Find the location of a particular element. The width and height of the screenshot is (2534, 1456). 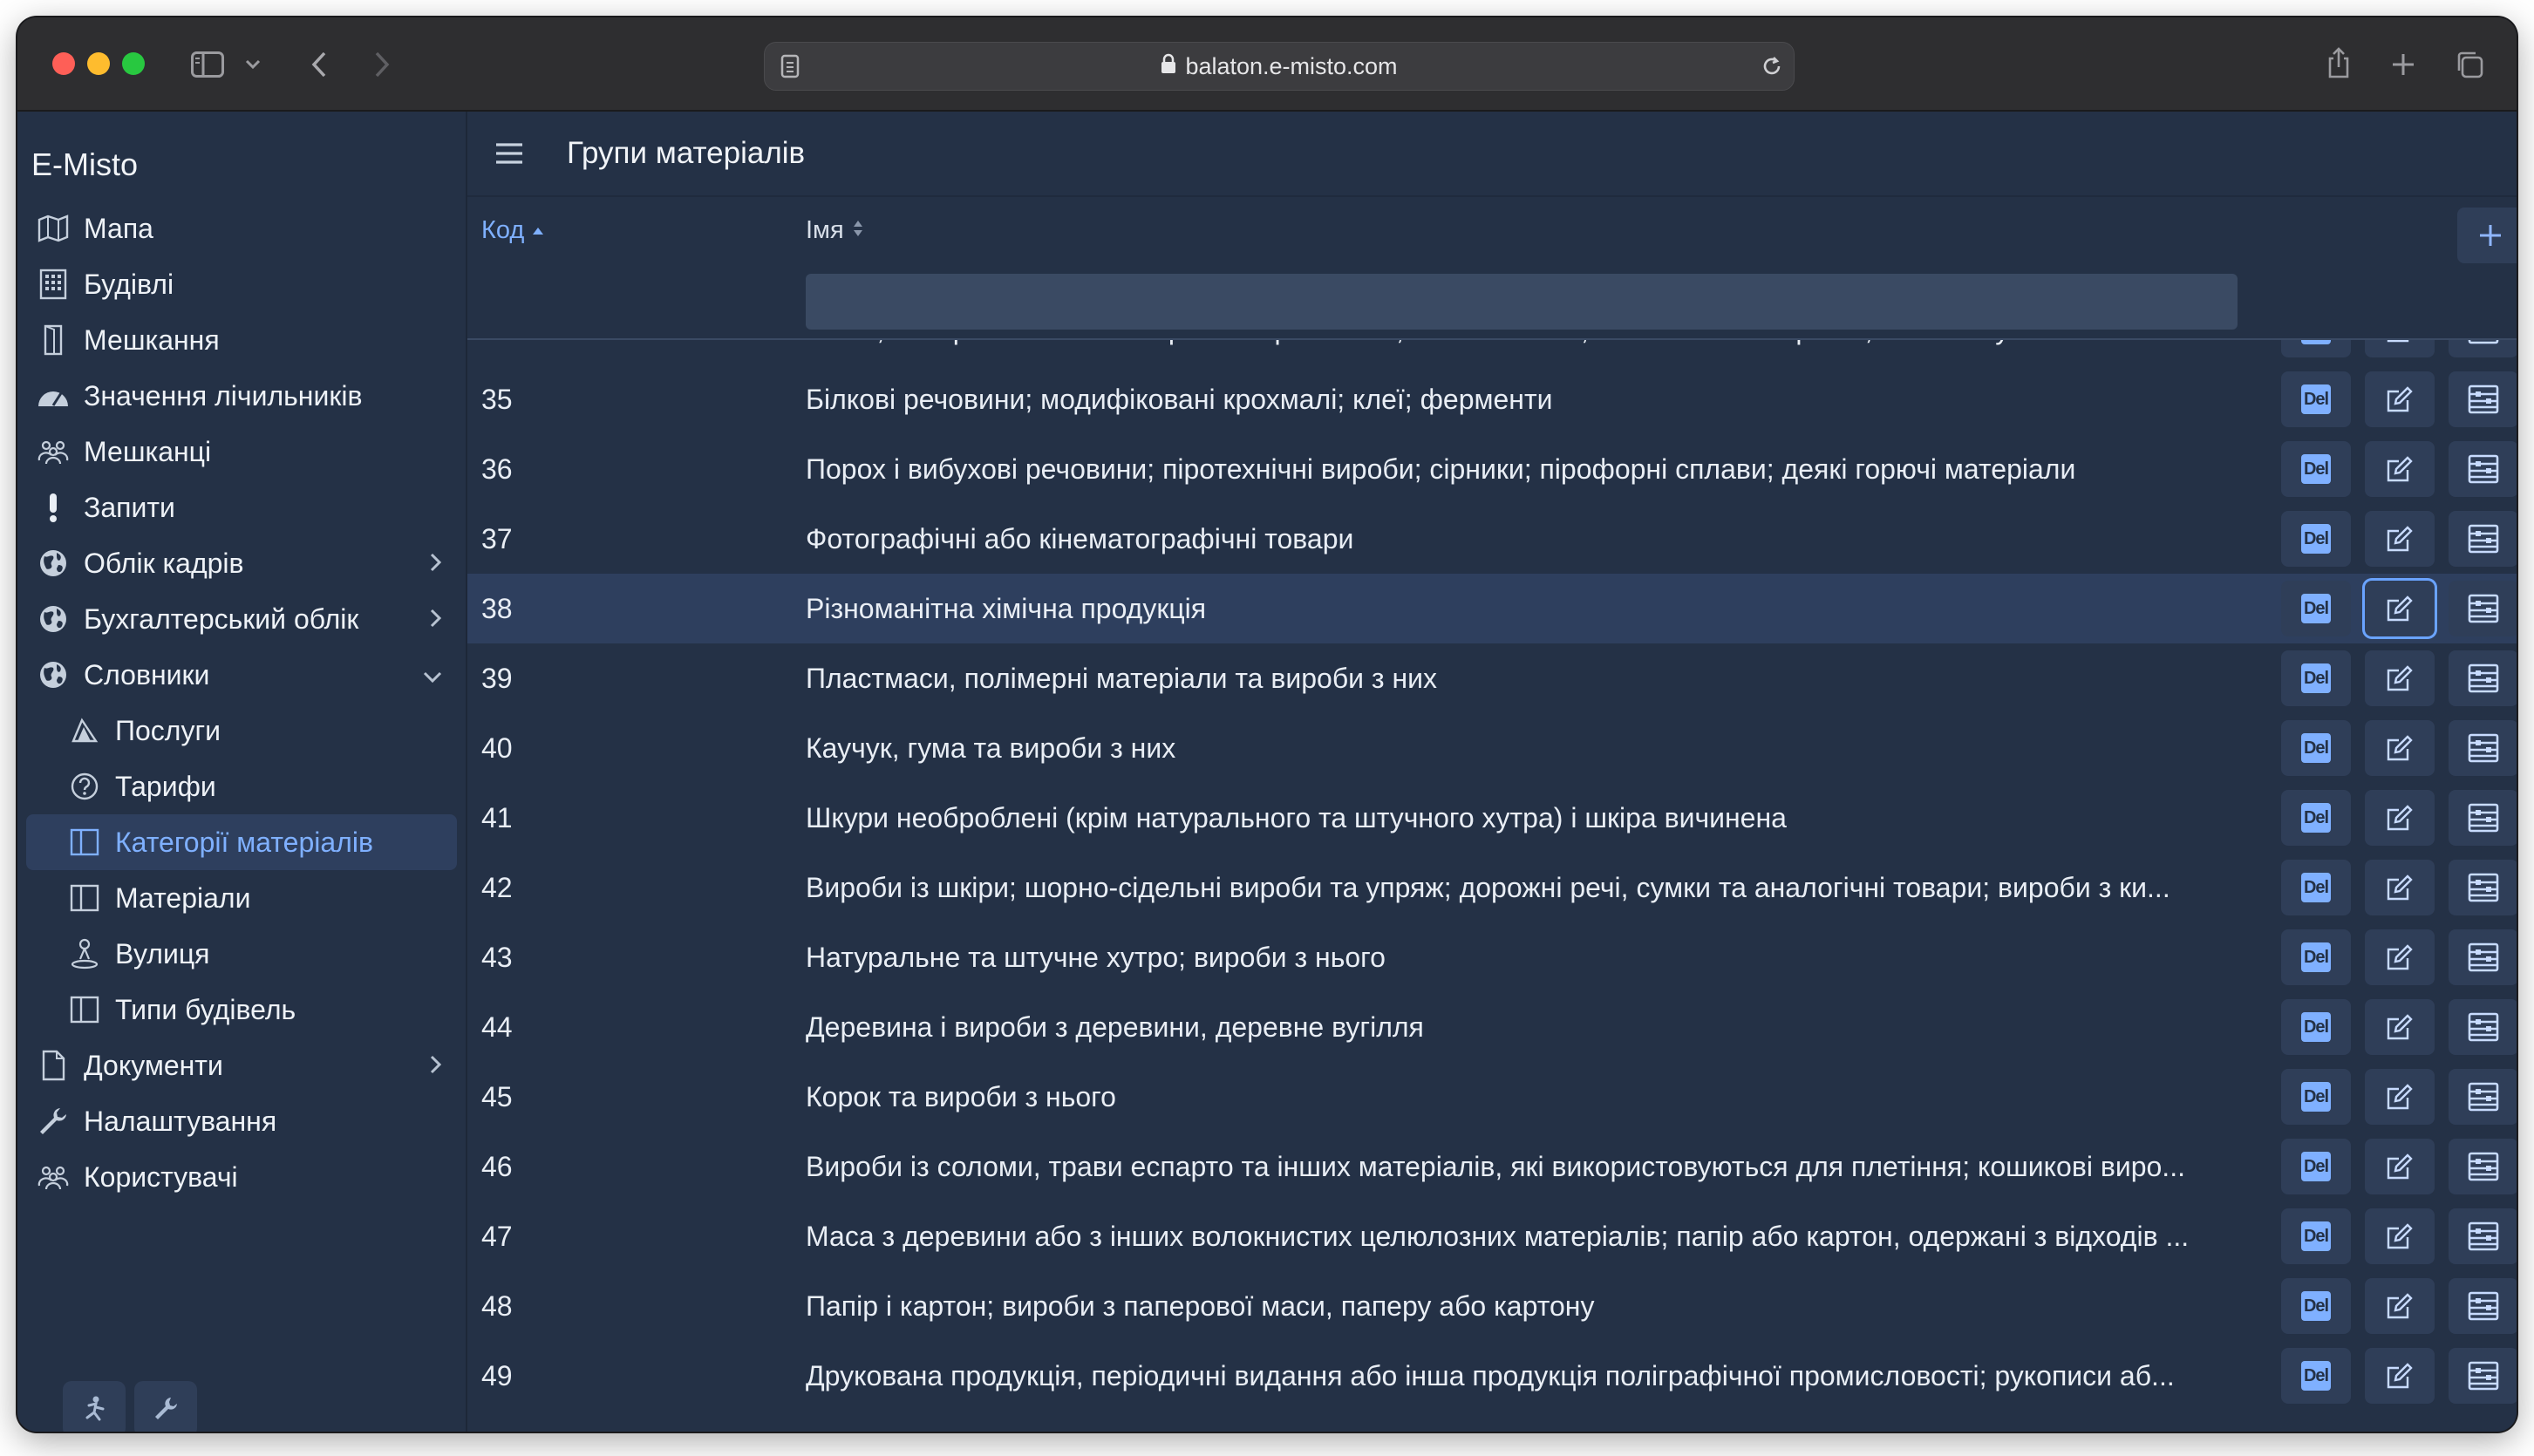

table-row: 40 Каучук, гума та вироби з них Del is located at coordinates (1492, 748).